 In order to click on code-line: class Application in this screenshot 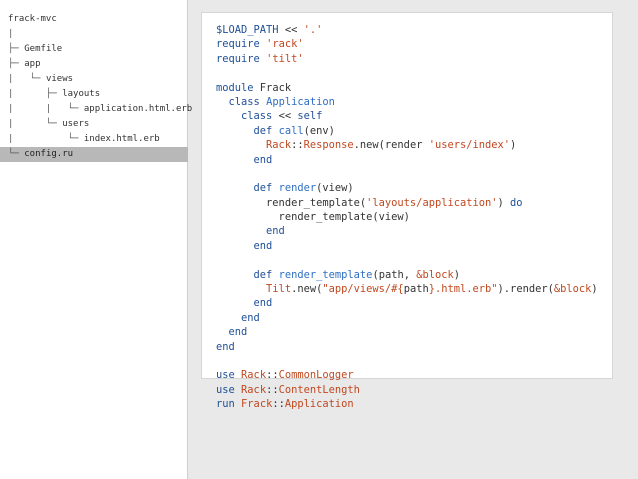, I will do `click(410, 102)`.